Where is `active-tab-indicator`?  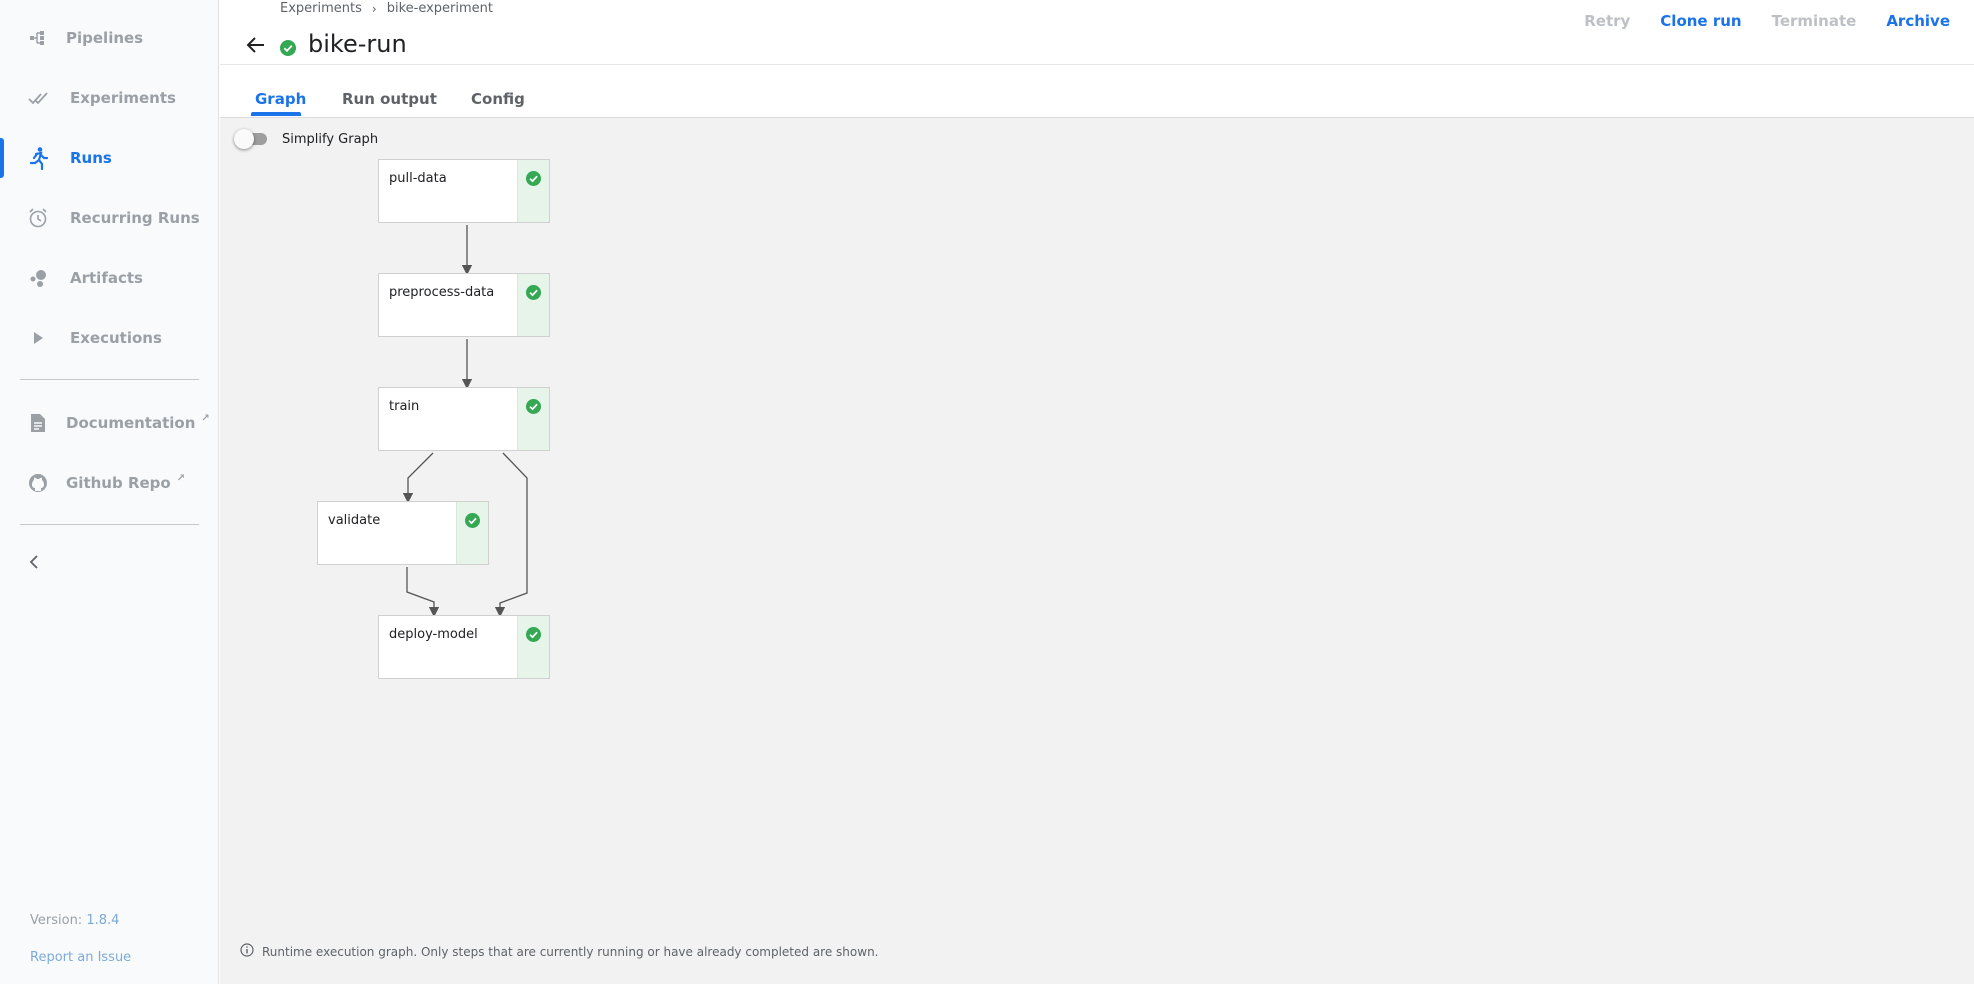 active-tab-indicator is located at coordinates (276, 114).